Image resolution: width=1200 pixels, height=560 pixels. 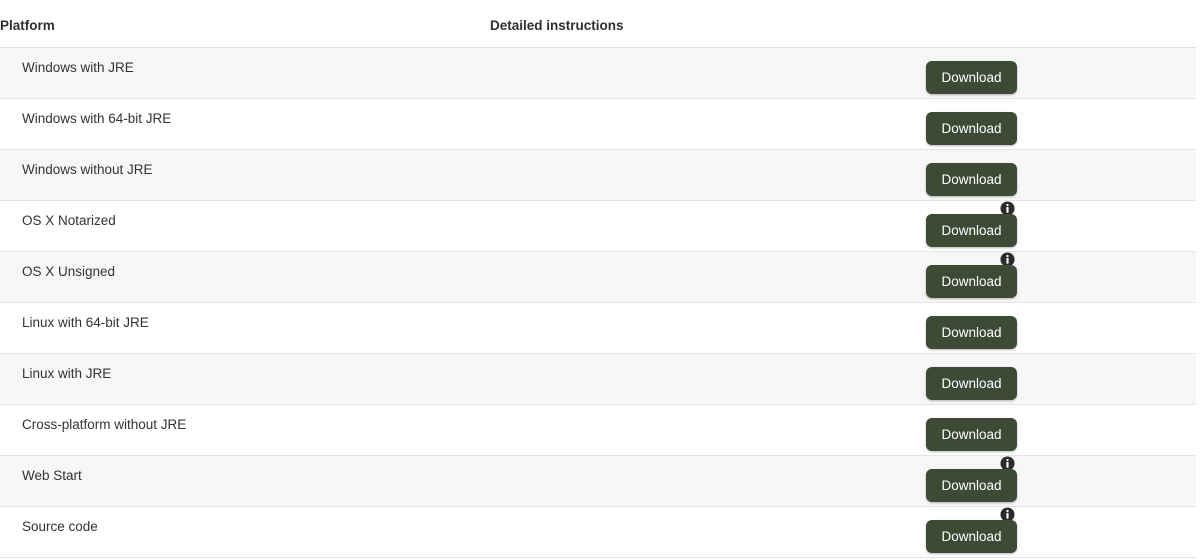 What do you see at coordinates (87, 169) in the screenshot?
I see `platform-label: Windows without JRE` at bounding box center [87, 169].